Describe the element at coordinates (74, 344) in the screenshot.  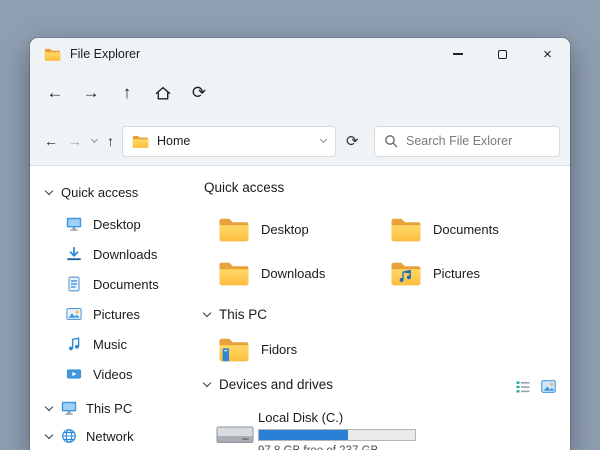
I see `music-note-icon` at that location.